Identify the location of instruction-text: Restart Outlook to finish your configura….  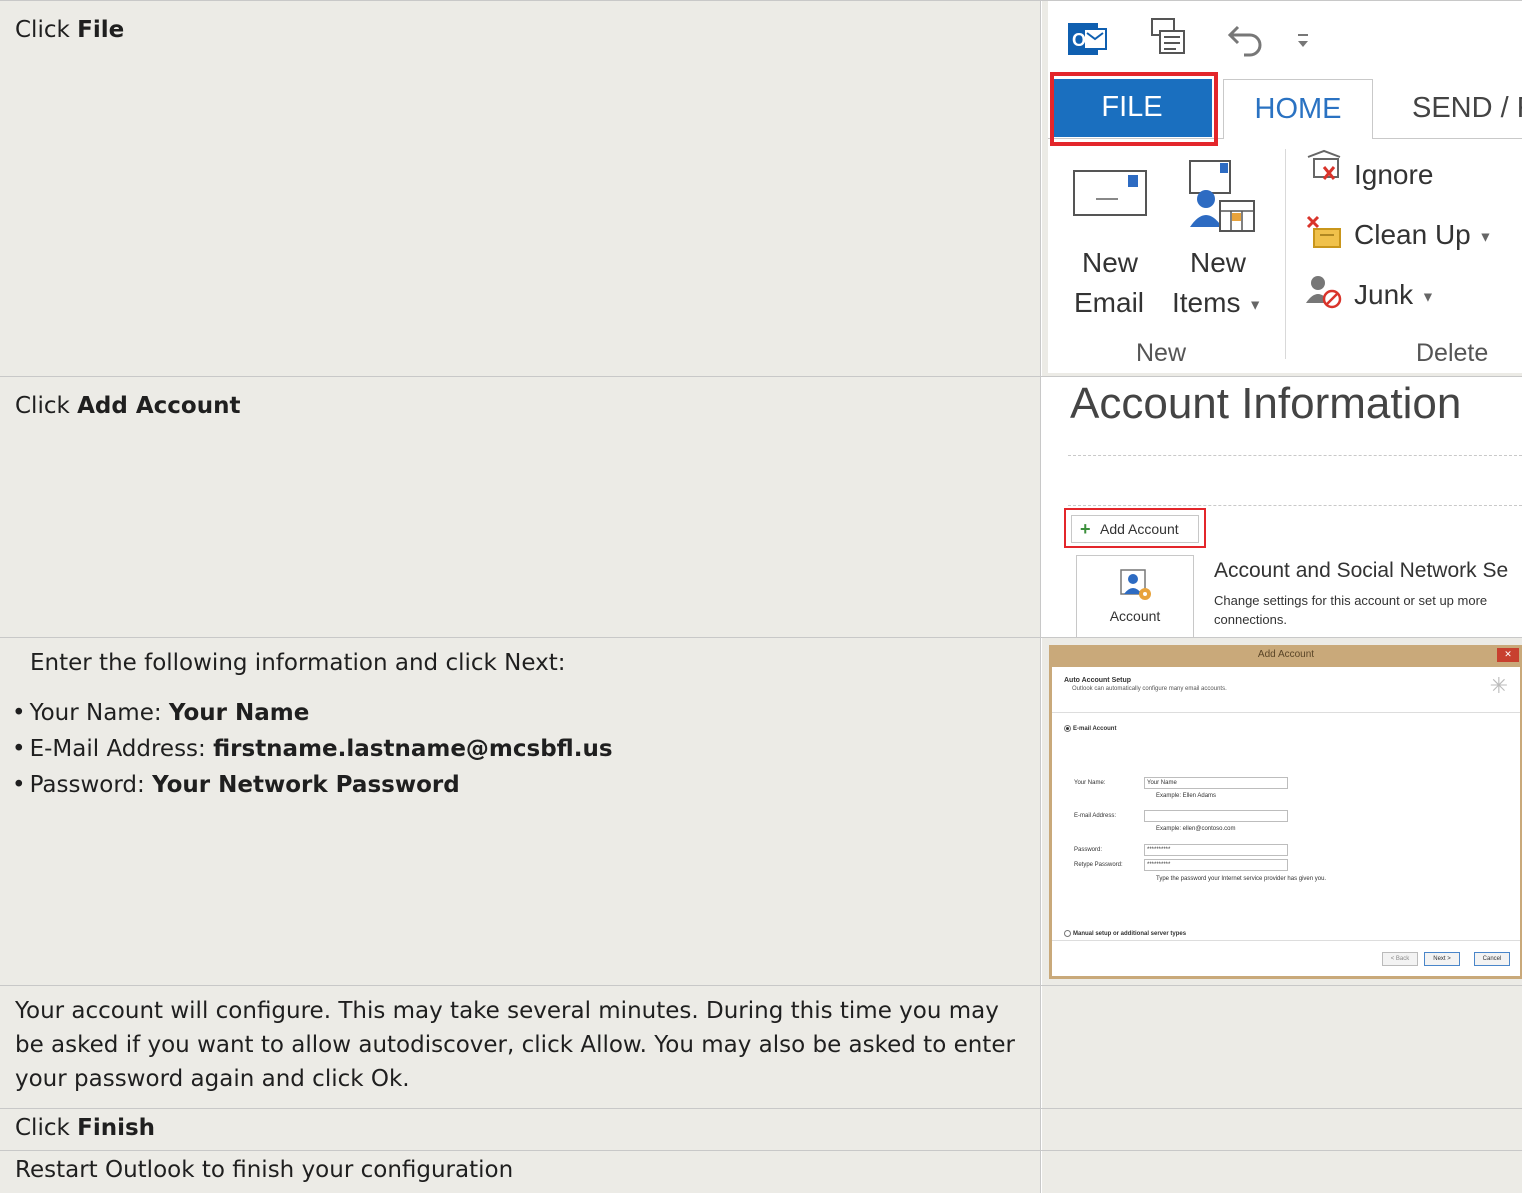
(264, 1170).